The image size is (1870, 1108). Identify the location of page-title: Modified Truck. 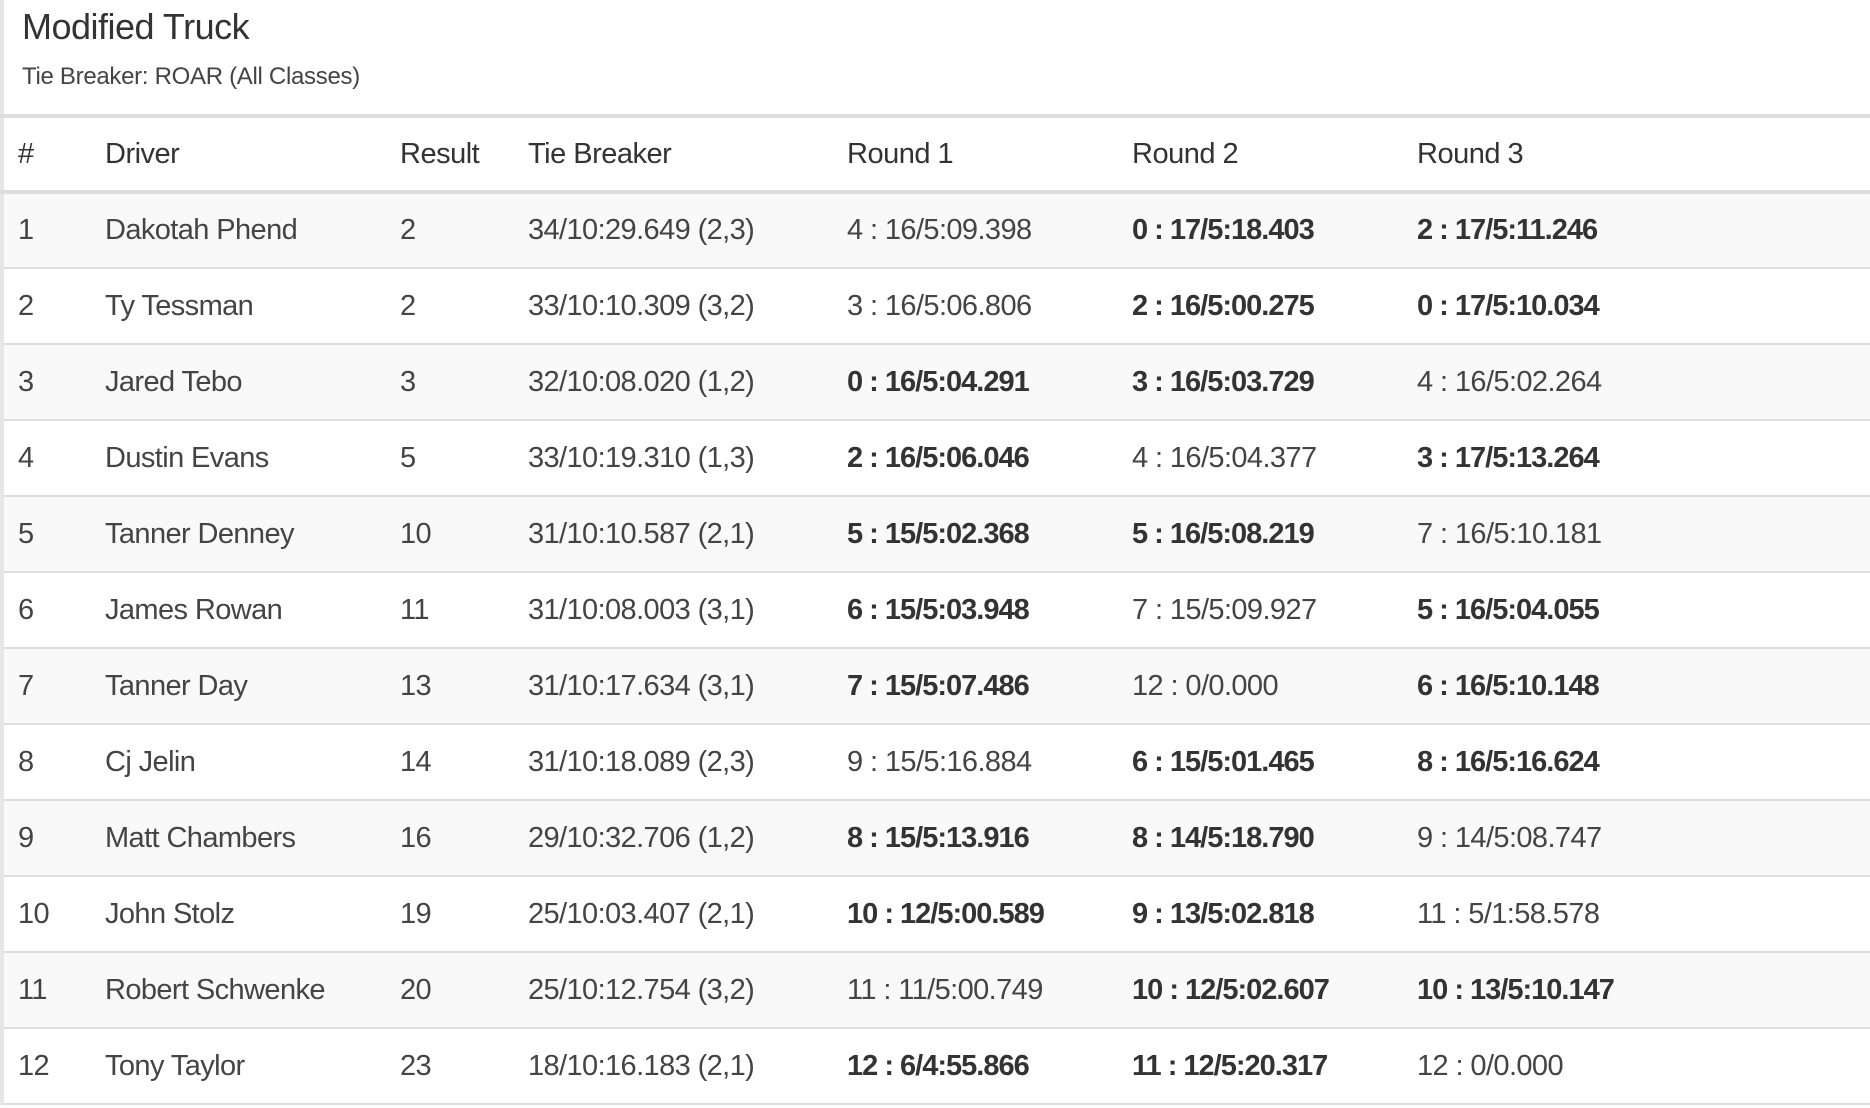
(136, 26).